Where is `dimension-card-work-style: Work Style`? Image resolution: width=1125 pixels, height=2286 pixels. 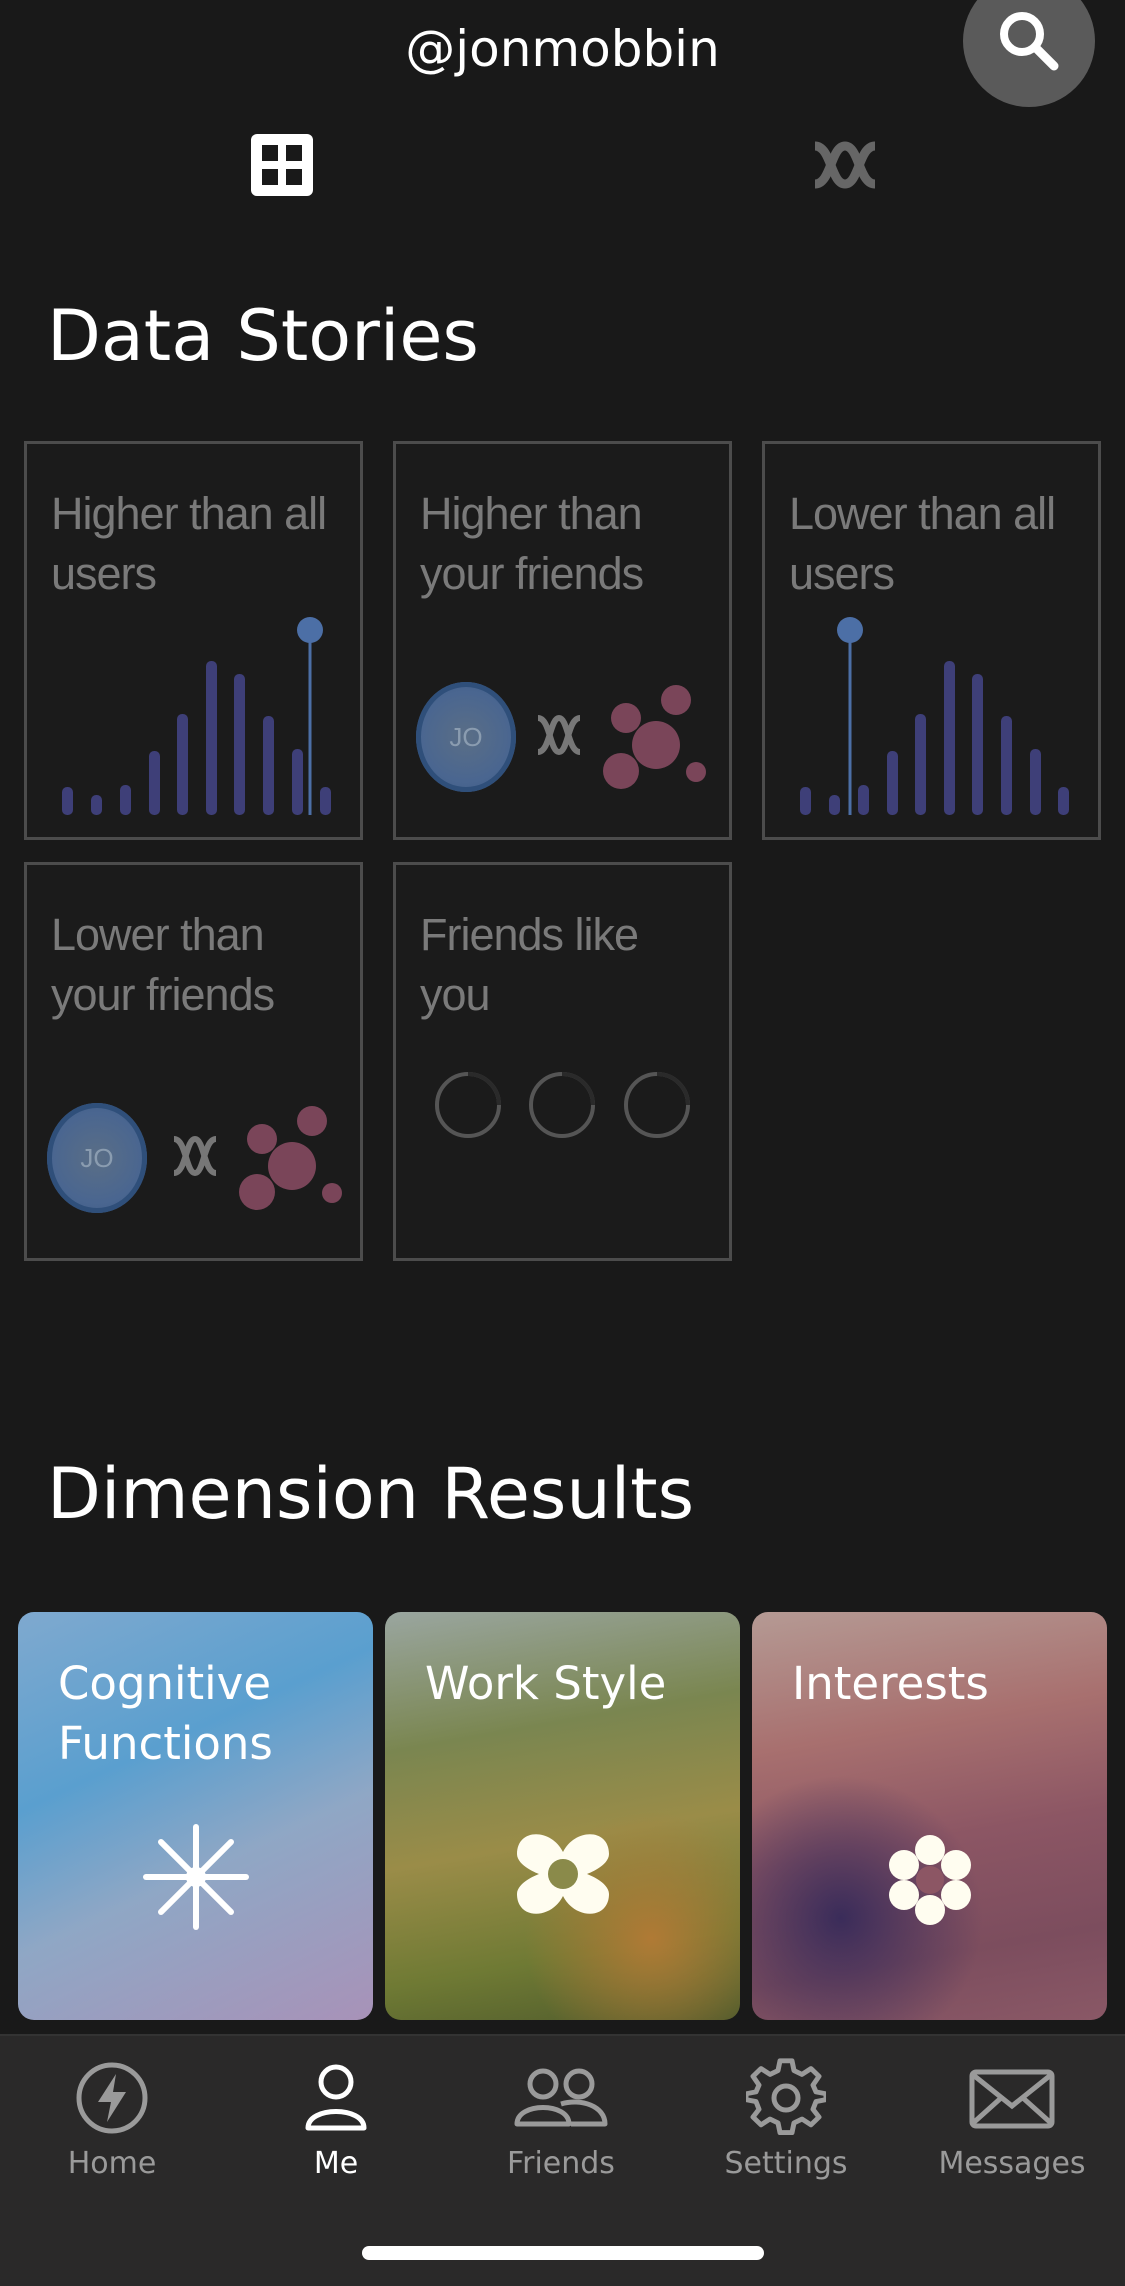 dimension-card-work-style: Work Style is located at coordinates (562, 1816).